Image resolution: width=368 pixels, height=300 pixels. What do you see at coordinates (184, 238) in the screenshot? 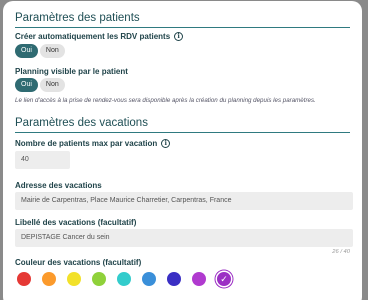
I see `libelle-input: DEPISTAGE Cancer du sein` at bounding box center [184, 238].